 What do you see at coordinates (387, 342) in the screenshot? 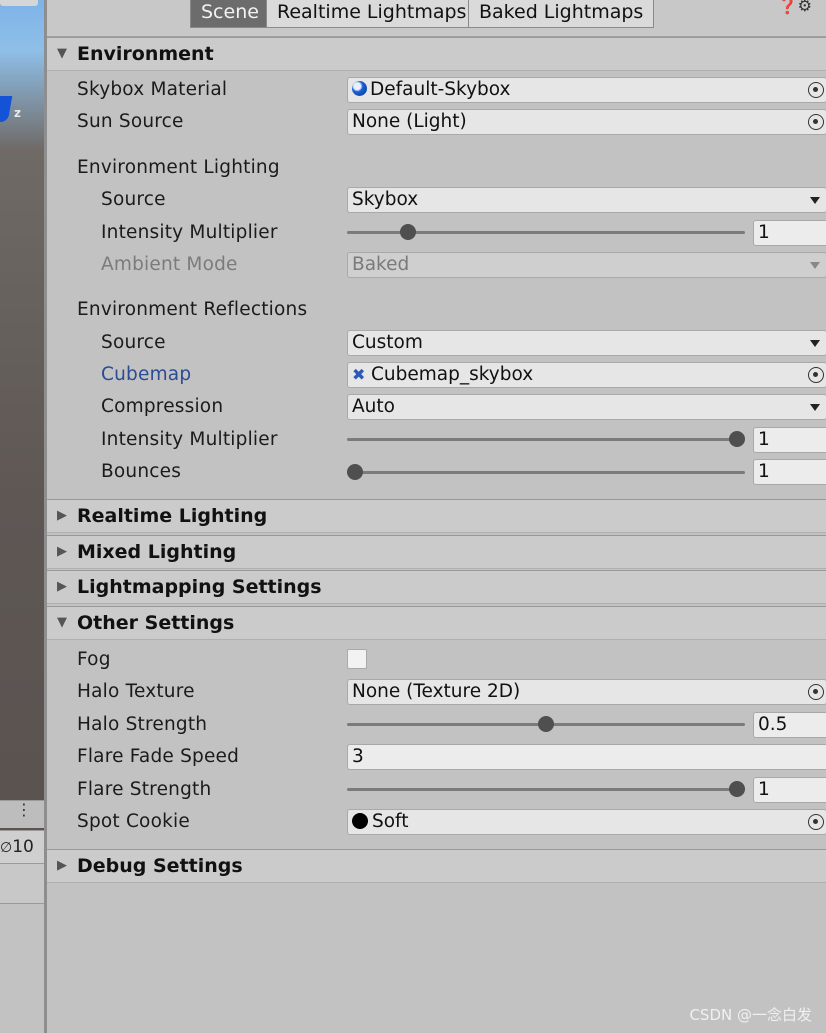
I see `reflection-source-value: Custom` at bounding box center [387, 342].